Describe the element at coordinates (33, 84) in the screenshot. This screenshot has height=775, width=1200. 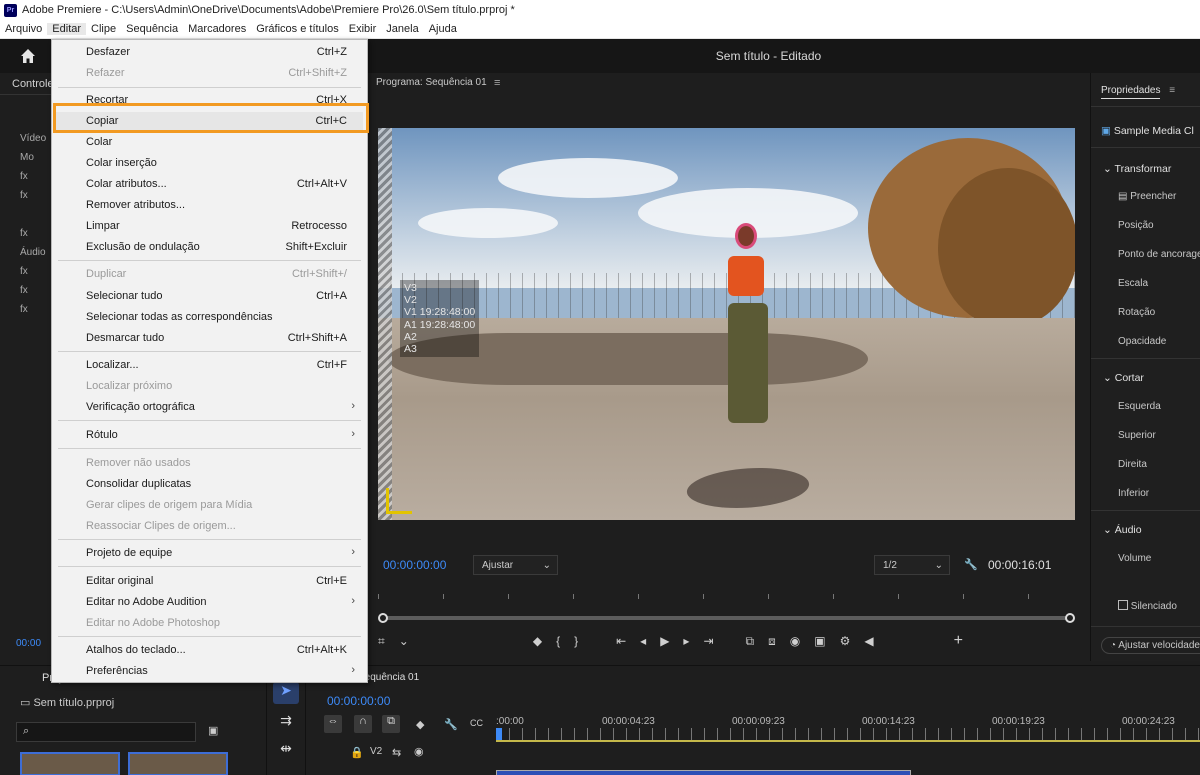
I see `tab-controle: Controle` at that location.